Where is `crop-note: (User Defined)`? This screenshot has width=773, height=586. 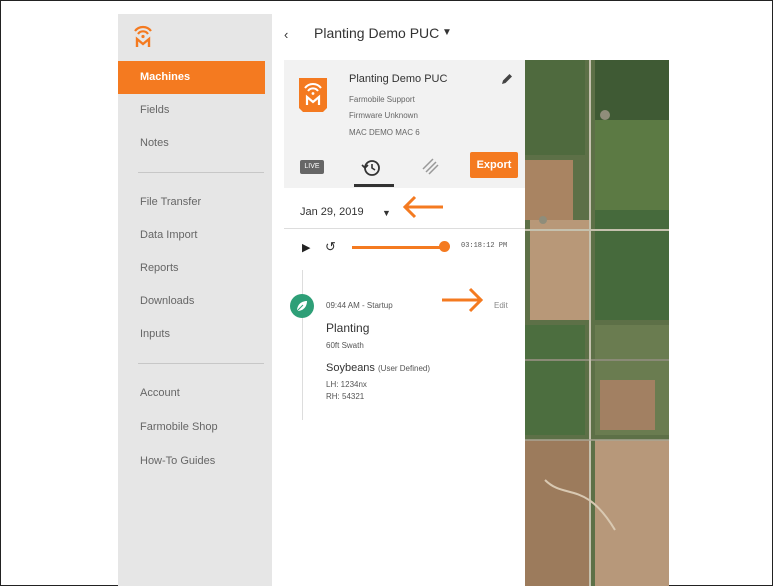
crop-note: (User Defined) is located at coordinates (404, 368).